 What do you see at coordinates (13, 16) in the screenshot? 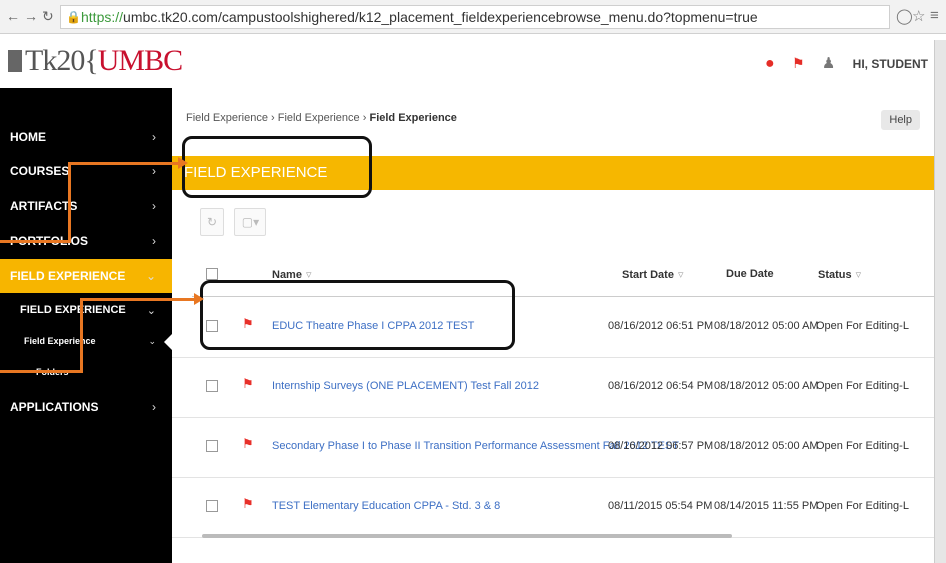
I see `back-arrow-icon: ←` at bounding box center [13, 16].